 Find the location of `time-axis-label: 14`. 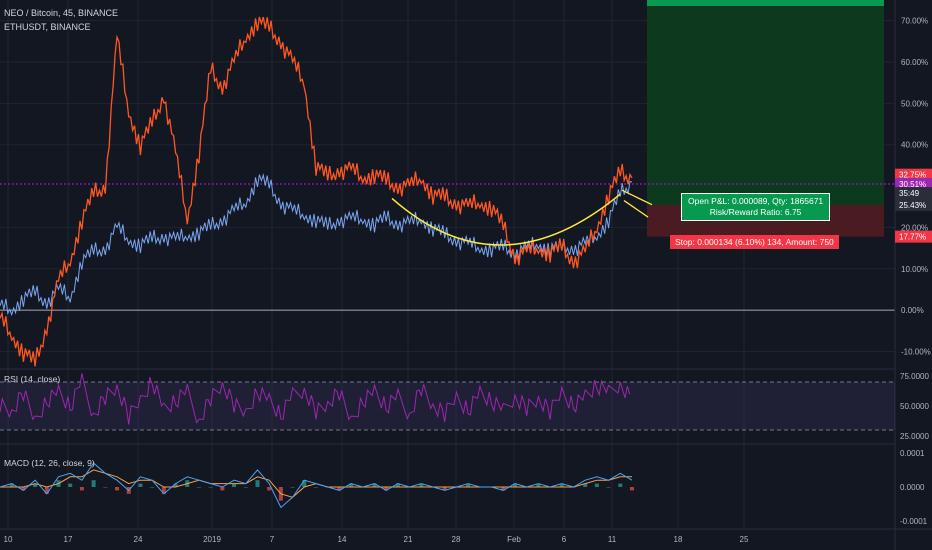

time-axis-label: 14 is located at coordinates (342, 539).